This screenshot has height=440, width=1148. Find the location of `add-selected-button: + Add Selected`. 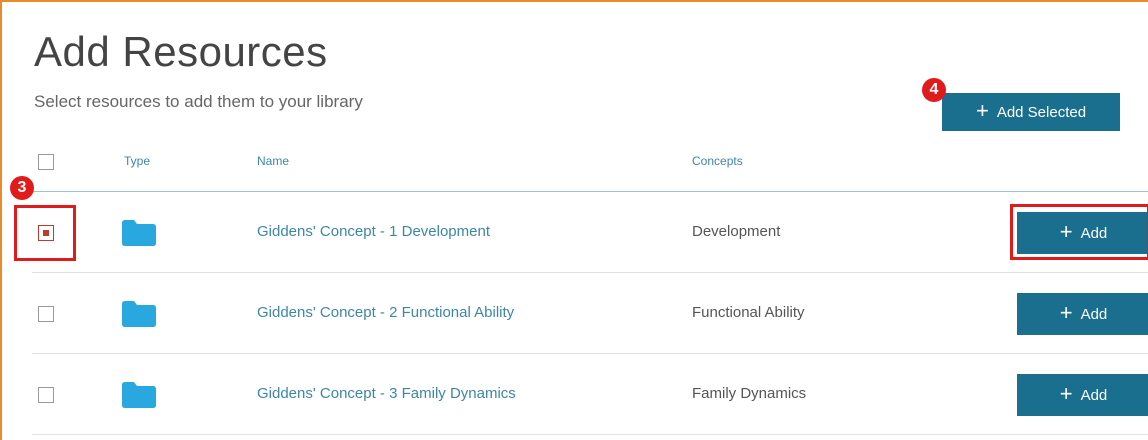

add-selected-button: + Add Selected is located at coordinates (1031, 112).